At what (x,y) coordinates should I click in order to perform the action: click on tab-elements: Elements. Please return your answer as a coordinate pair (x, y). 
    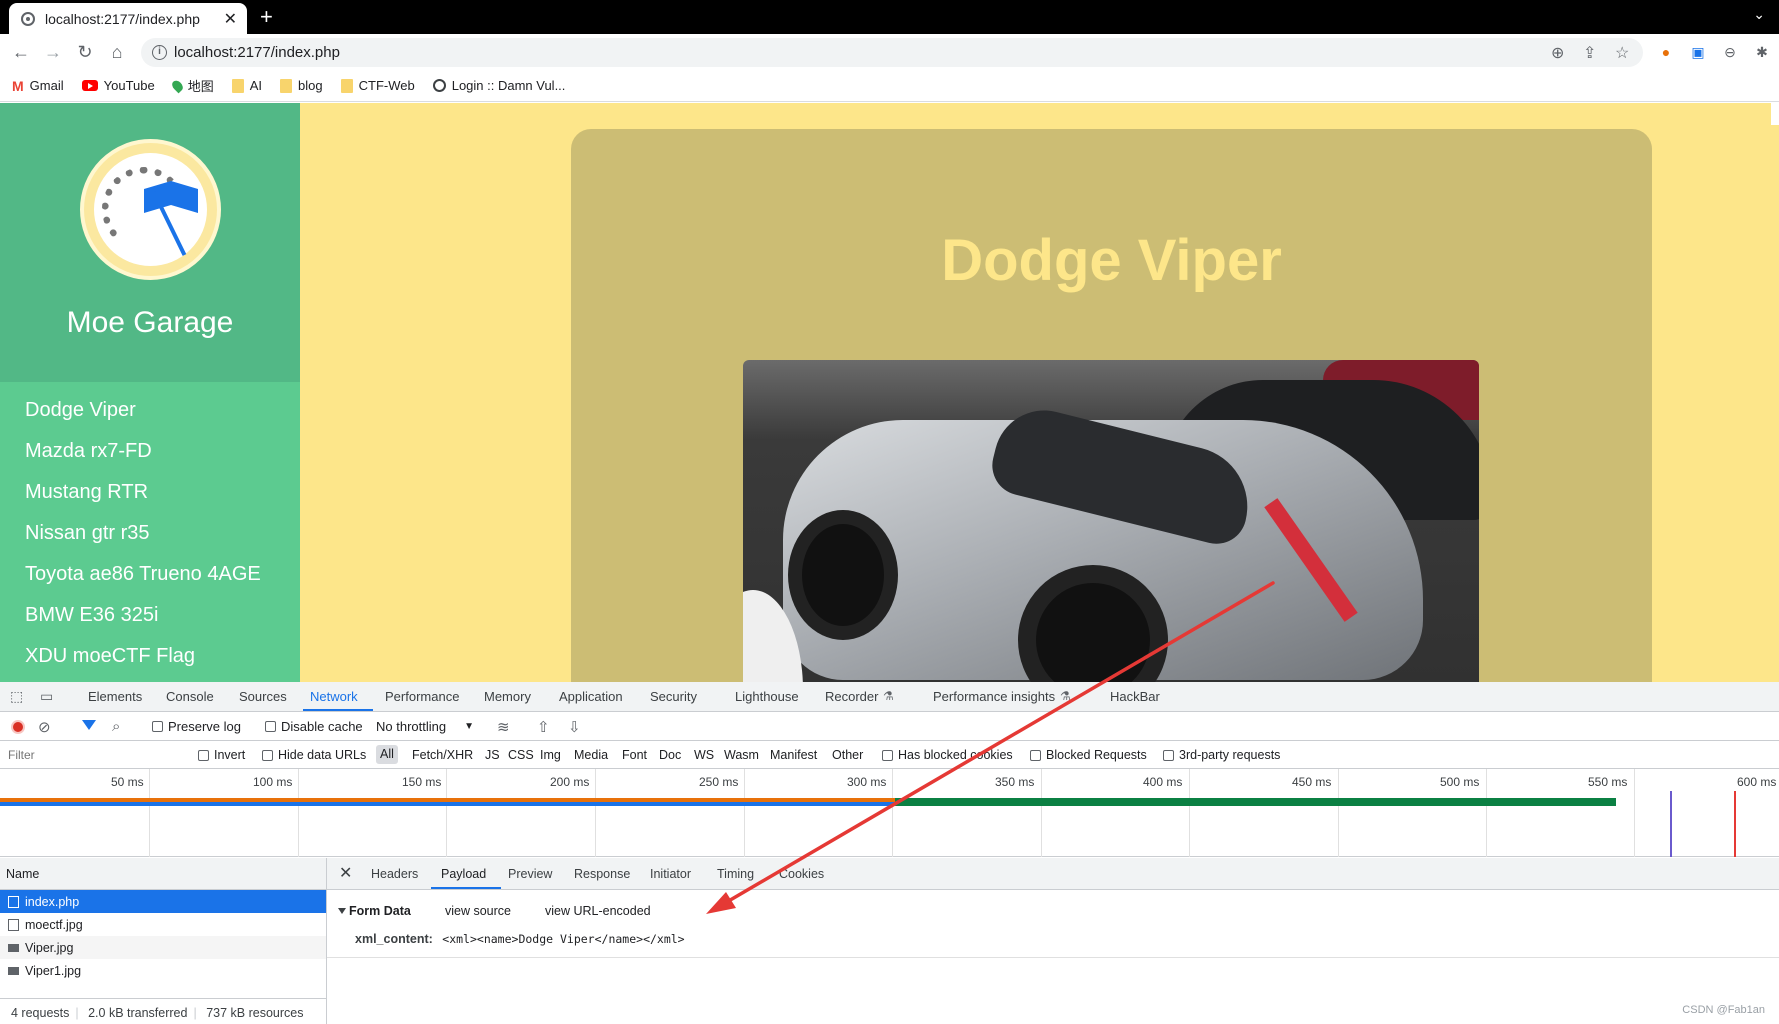
    Looking at the image, I should click on (115, 696).